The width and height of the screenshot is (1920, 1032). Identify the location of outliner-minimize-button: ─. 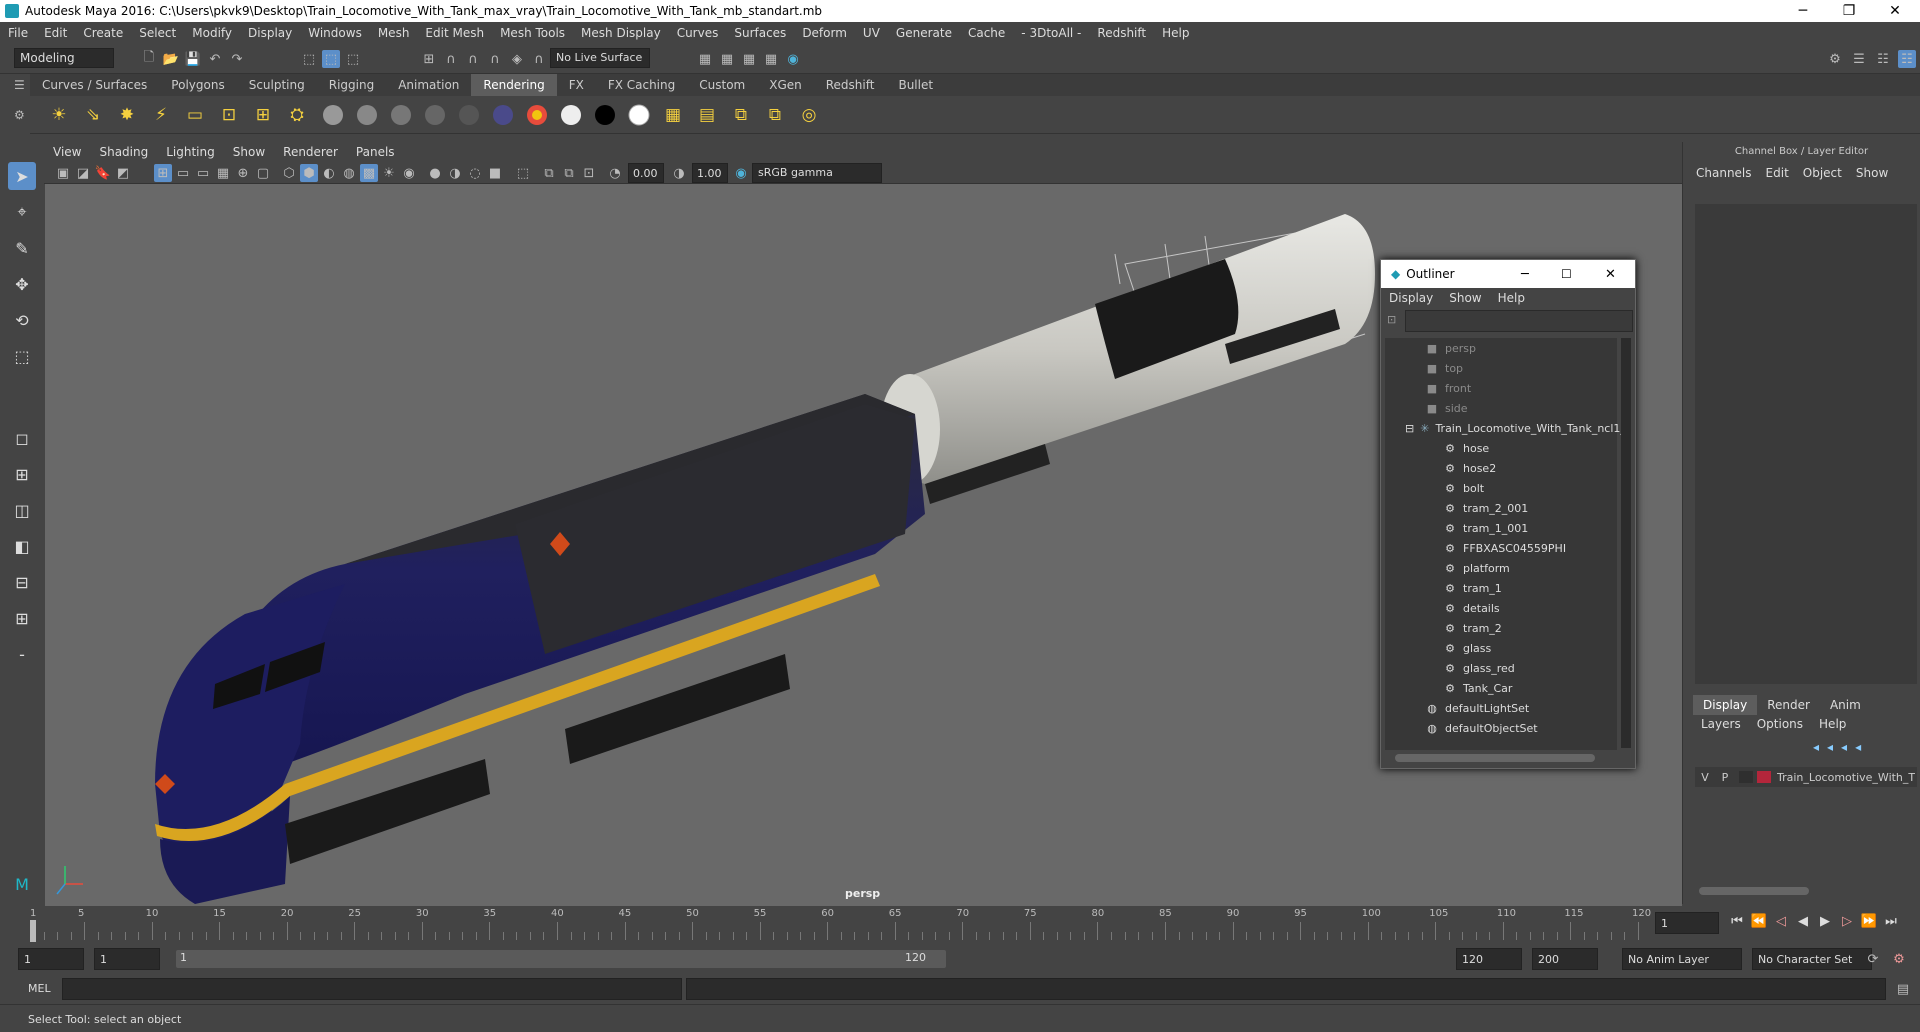
(1525, 274).